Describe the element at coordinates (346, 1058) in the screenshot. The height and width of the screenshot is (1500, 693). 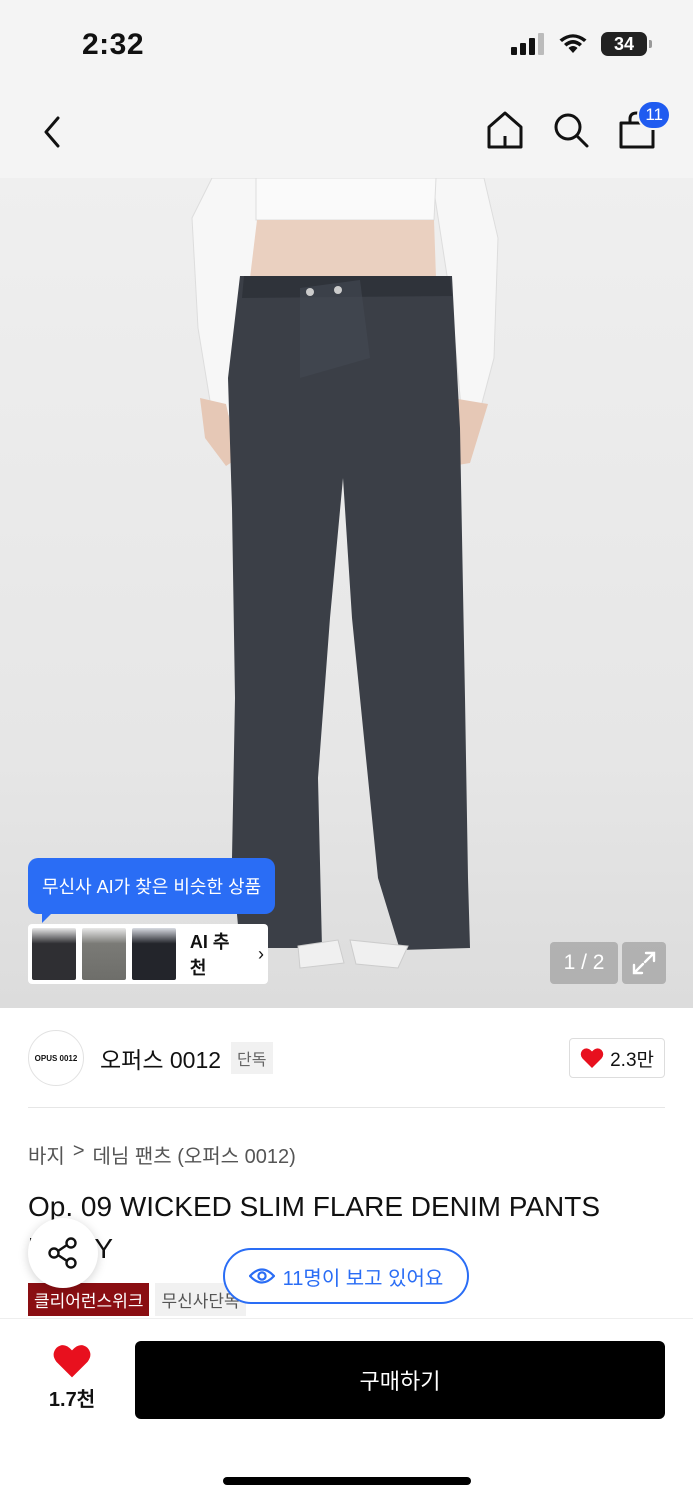
I see `brand-row: OPUS 0012 오퍼스 0012 단독 2.3만` at that location.